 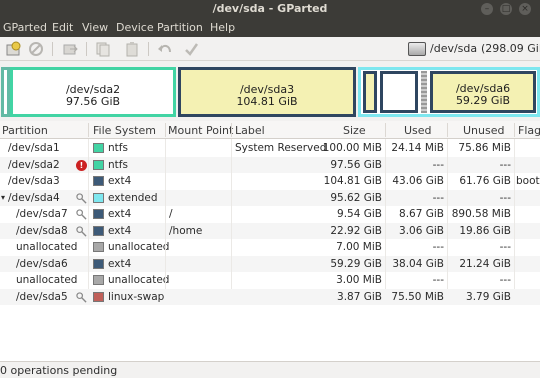 I want to click on maximize-icon: □, so click(x=506, y=9).